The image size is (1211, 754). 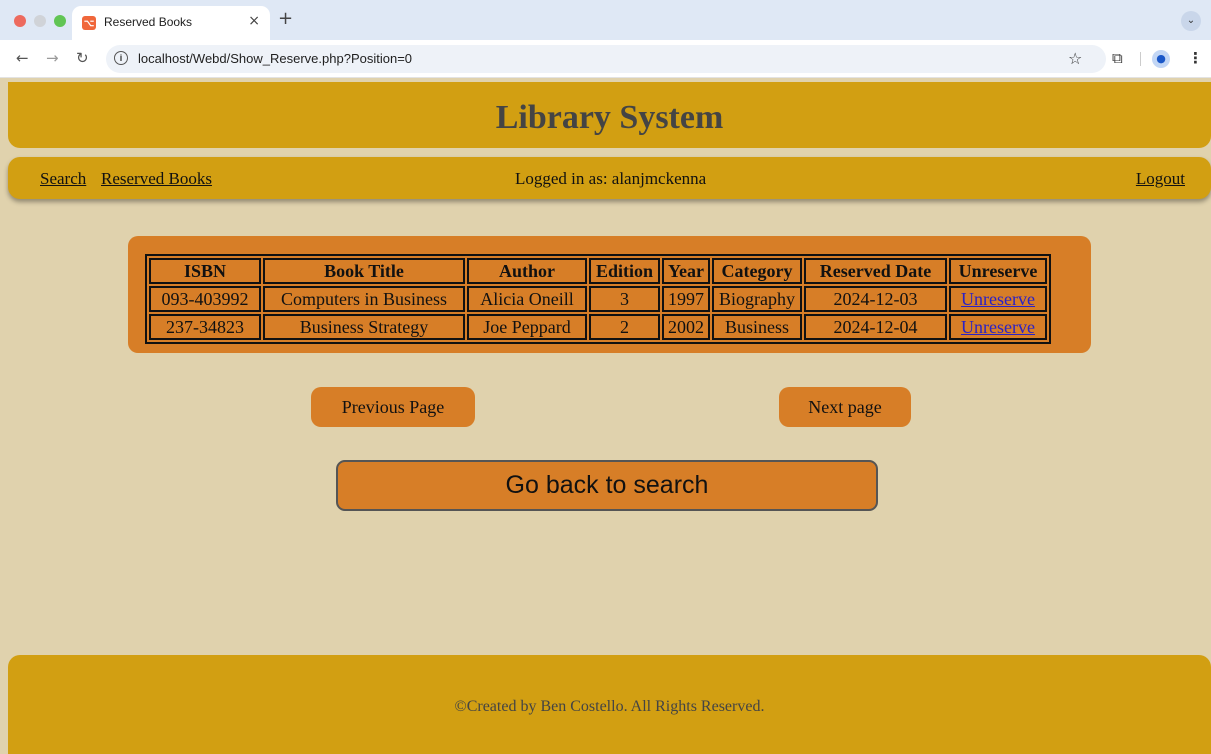 I want to click on window-close-button, so click(x=20, y=21).